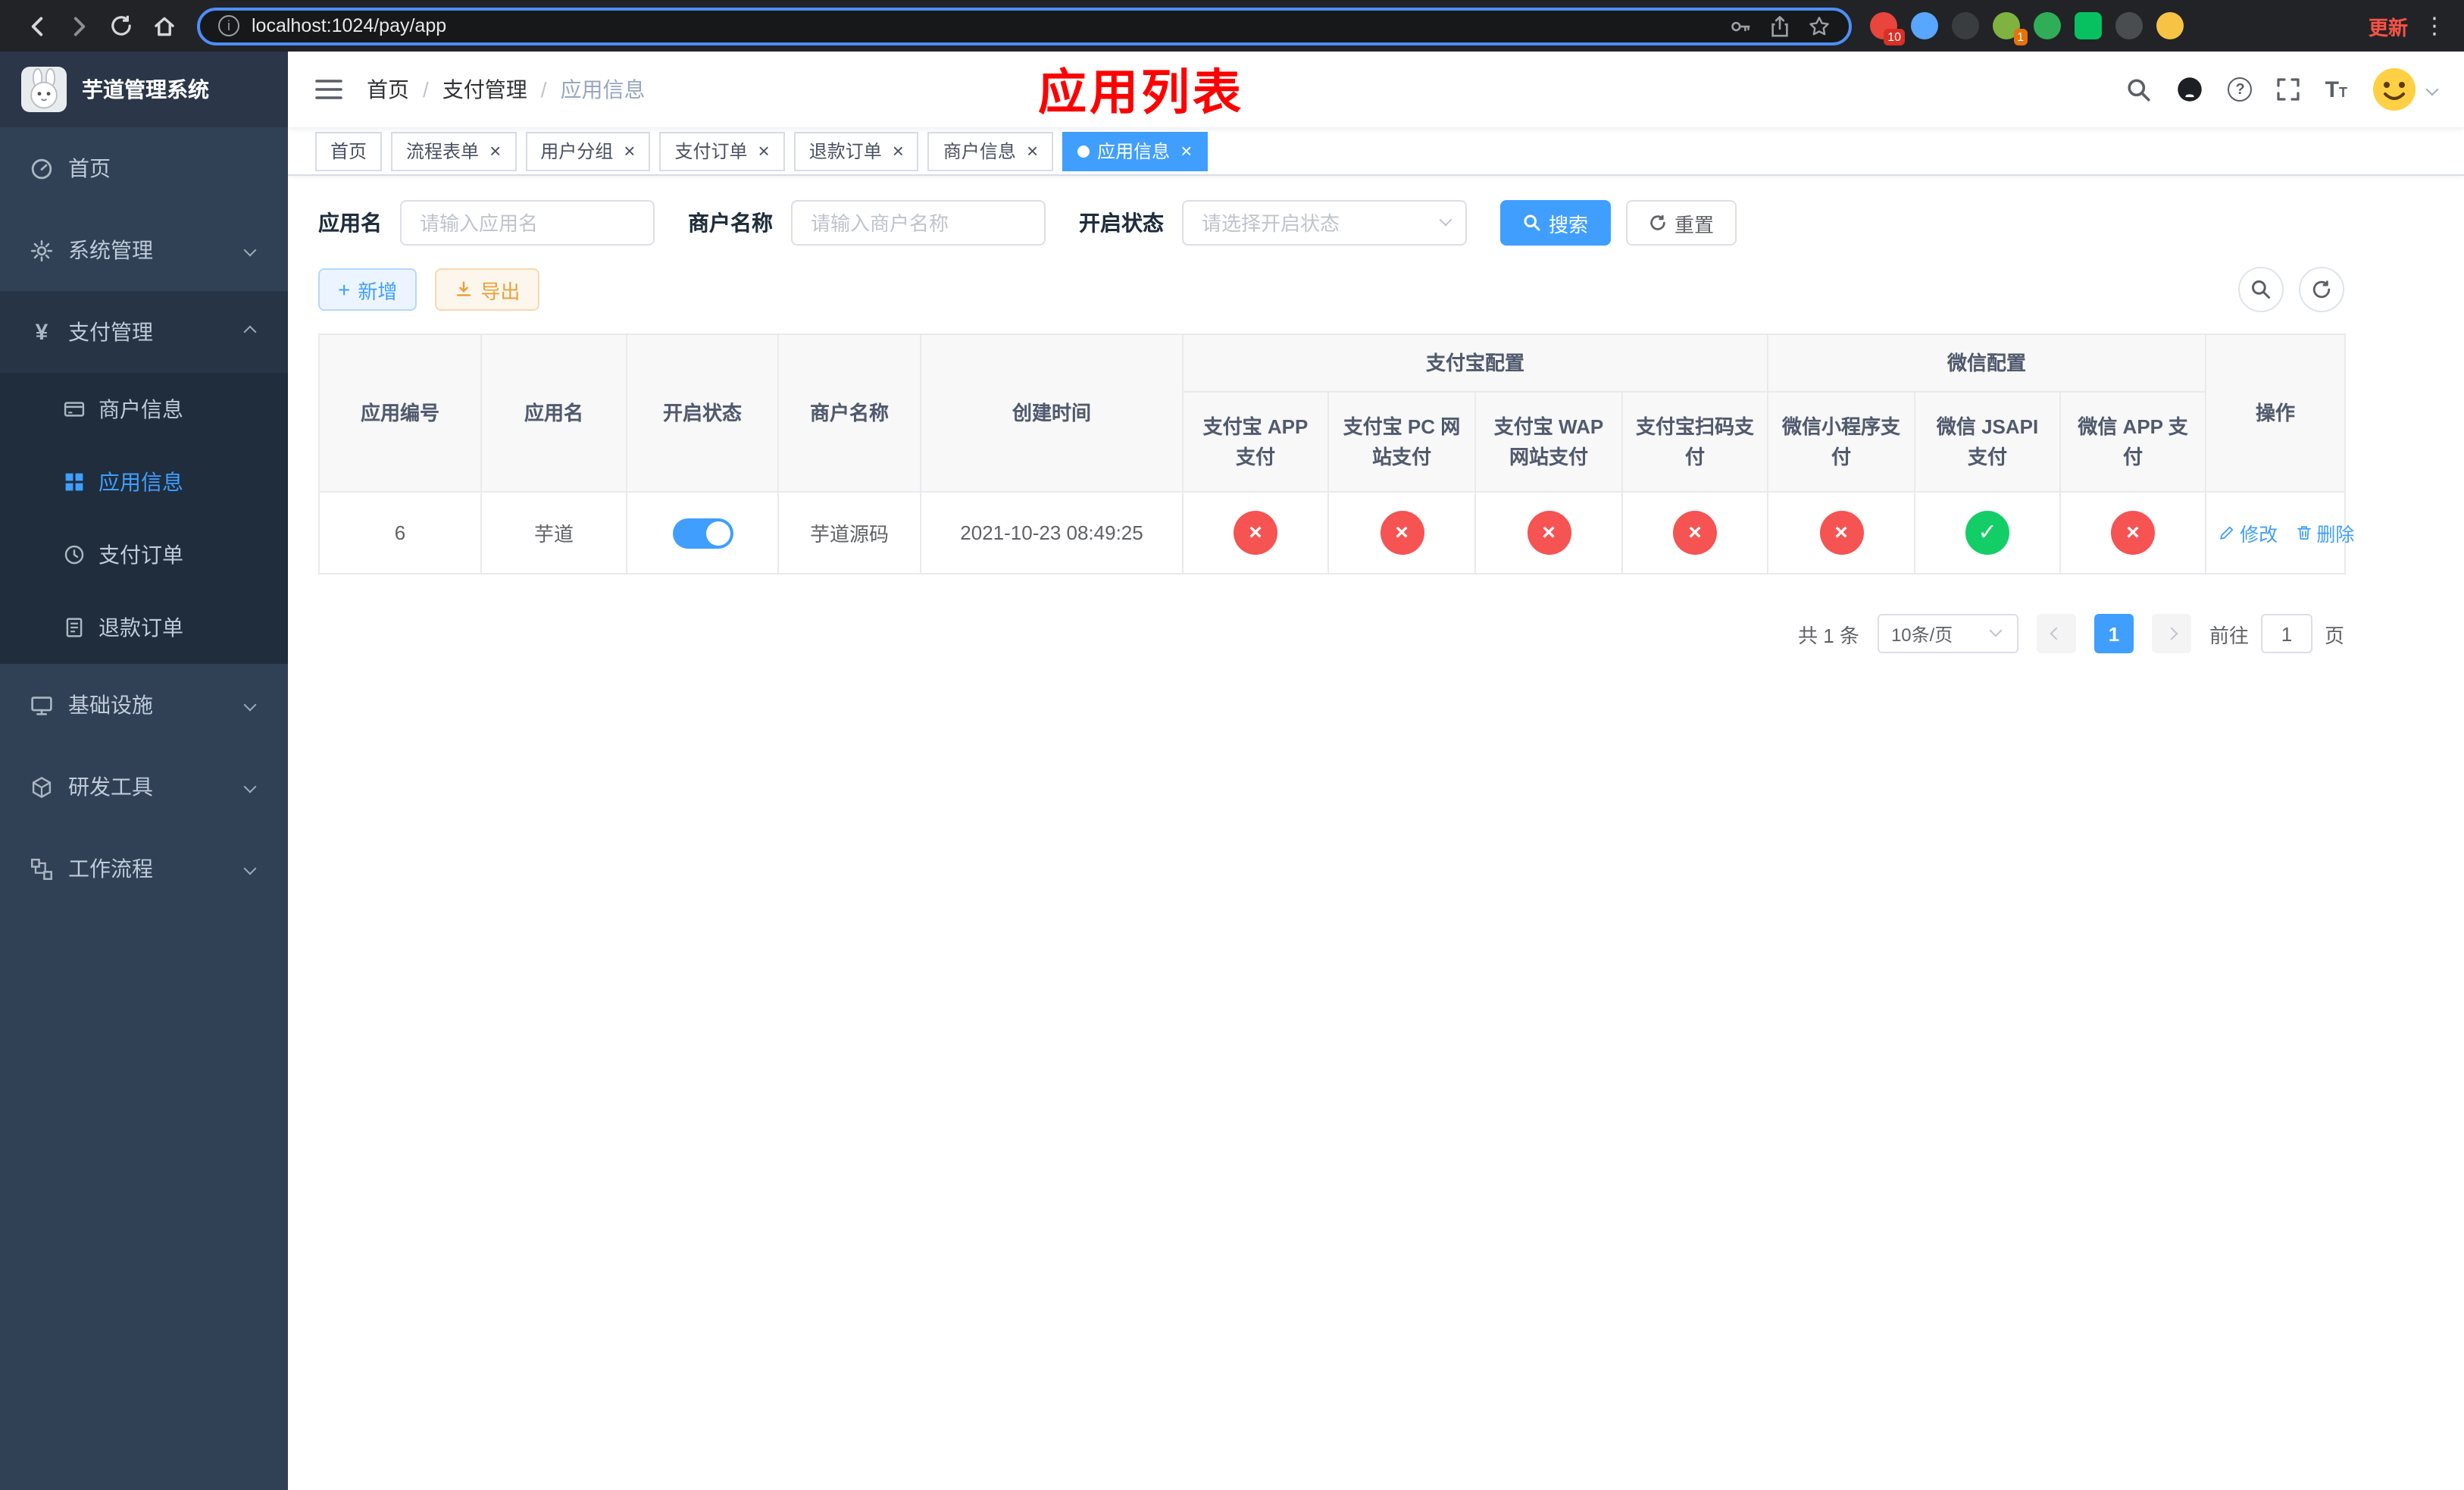 The height and width of the screenshot is (1490, 2464). Describe the element at coordinates (1401, 442) in the screenshot. I see `col-alipay-pc: 支付宝 PC 网站支付` at that location.